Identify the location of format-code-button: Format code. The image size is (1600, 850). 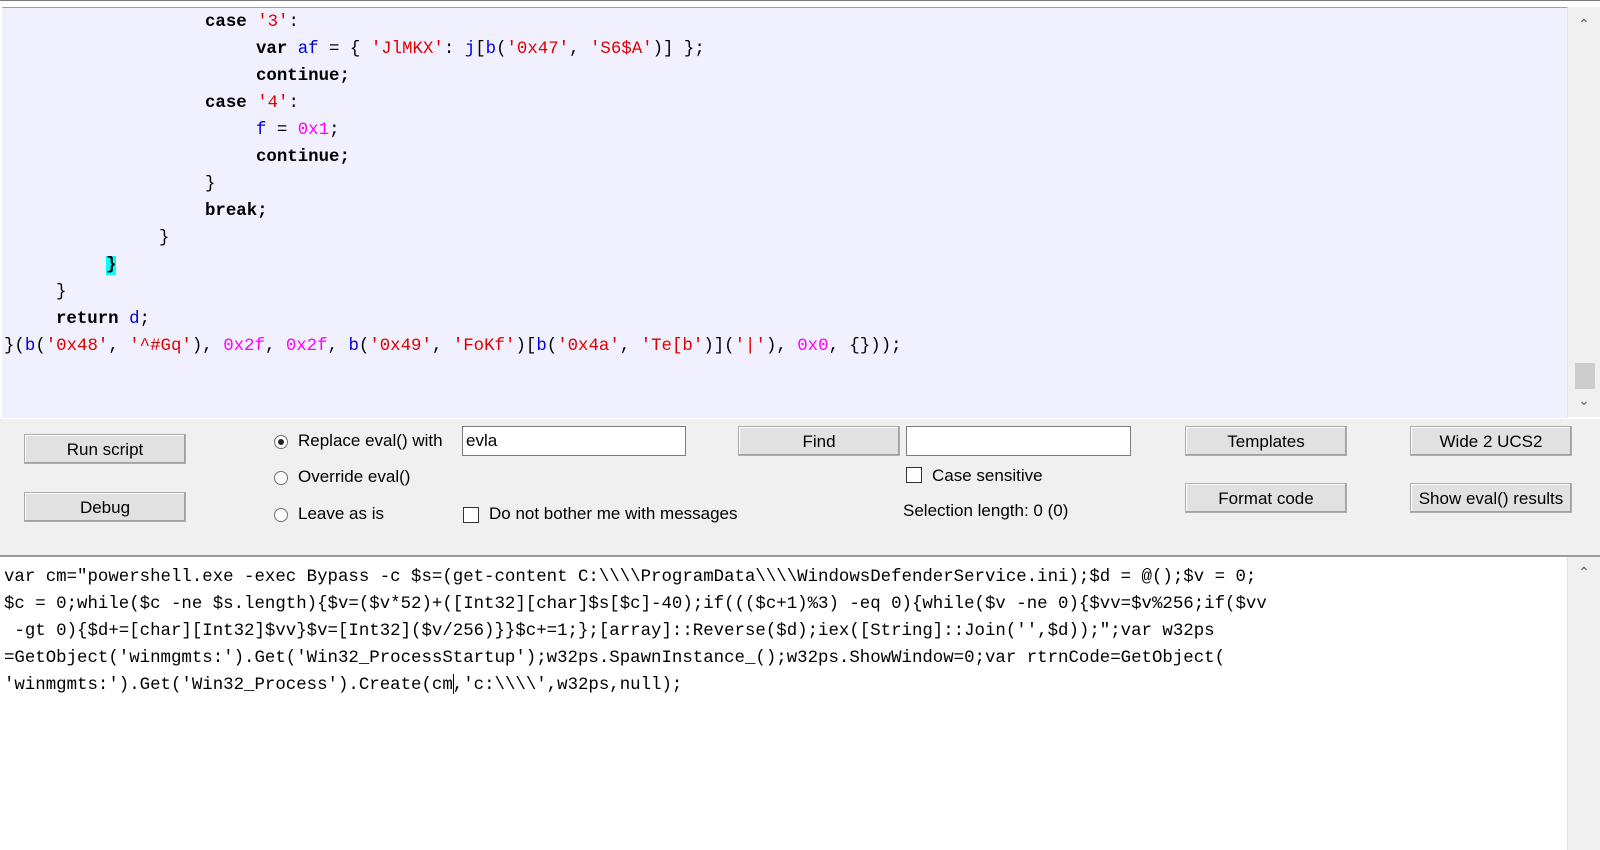
(1266, 498).